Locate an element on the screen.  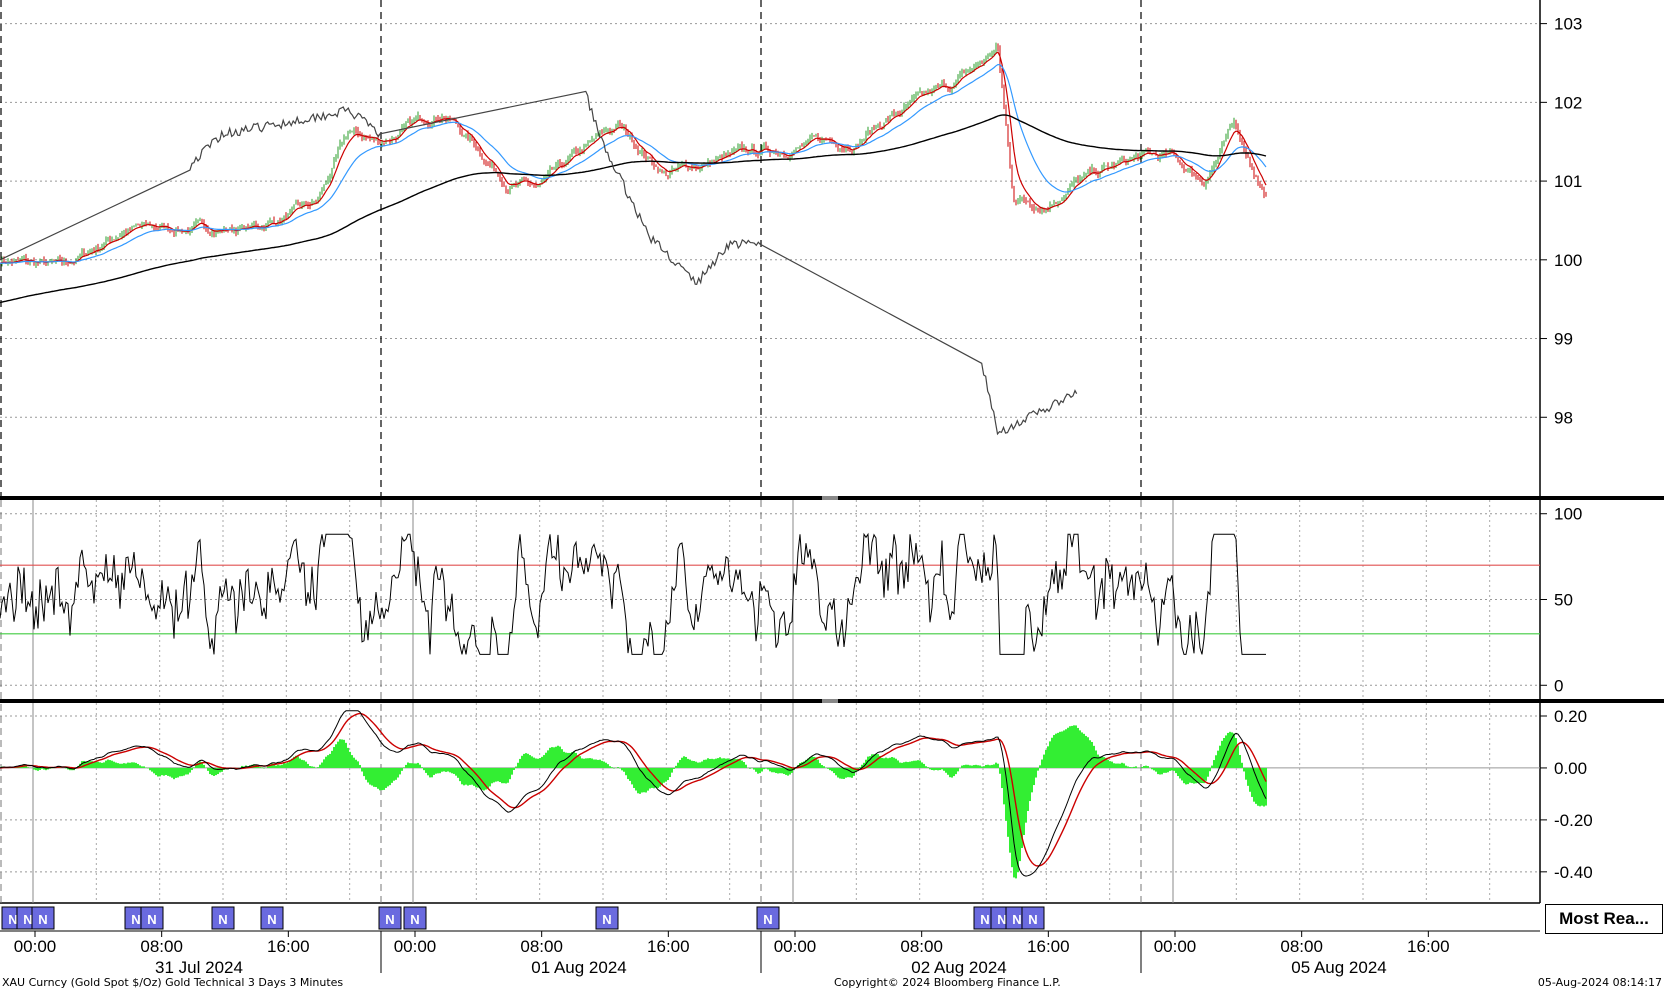
rsi-tick-label: 100 is located at coordinates (1568, 514).